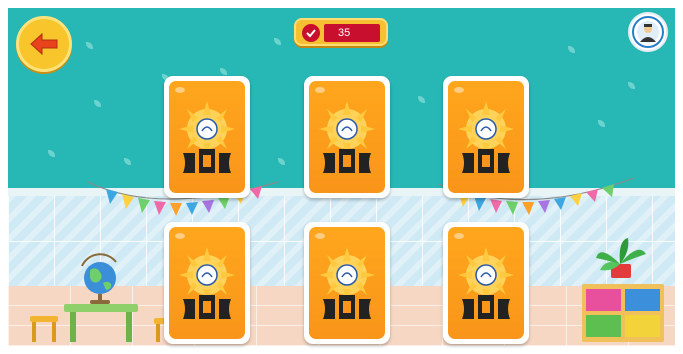 The width and height of the screenshot is (683, 354). I want to click on checkmark-icon, so click(311, 33).